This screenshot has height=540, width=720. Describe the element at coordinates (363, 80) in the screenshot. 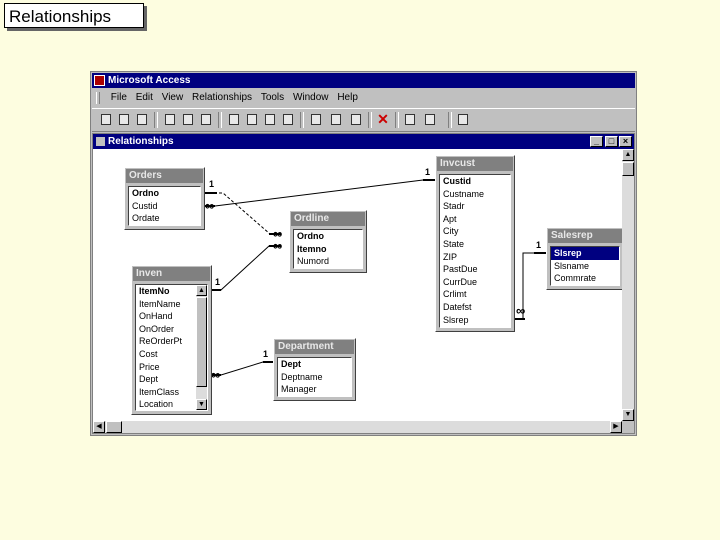

I see `app-titlebar: Microsoft Access` at that location.